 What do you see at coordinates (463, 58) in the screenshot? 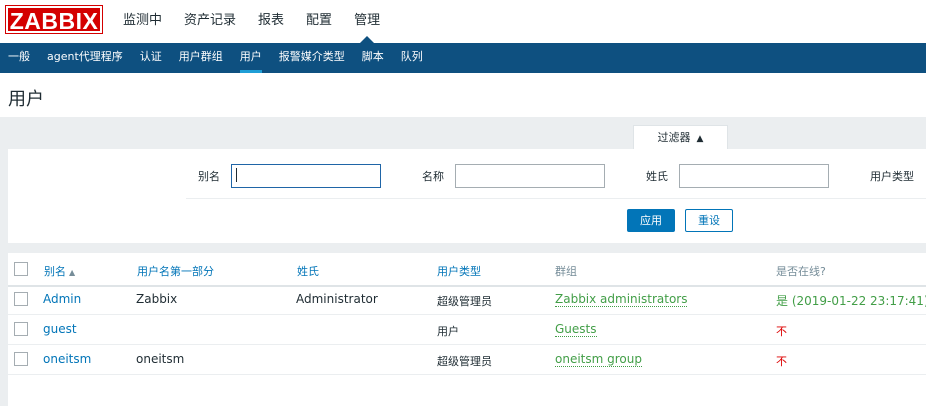
I see `sub-nav: 一般 agent代理程序 认证 用户群组 用户 报警媒介类型 脚本 队列` at bounding box center [463, 58].